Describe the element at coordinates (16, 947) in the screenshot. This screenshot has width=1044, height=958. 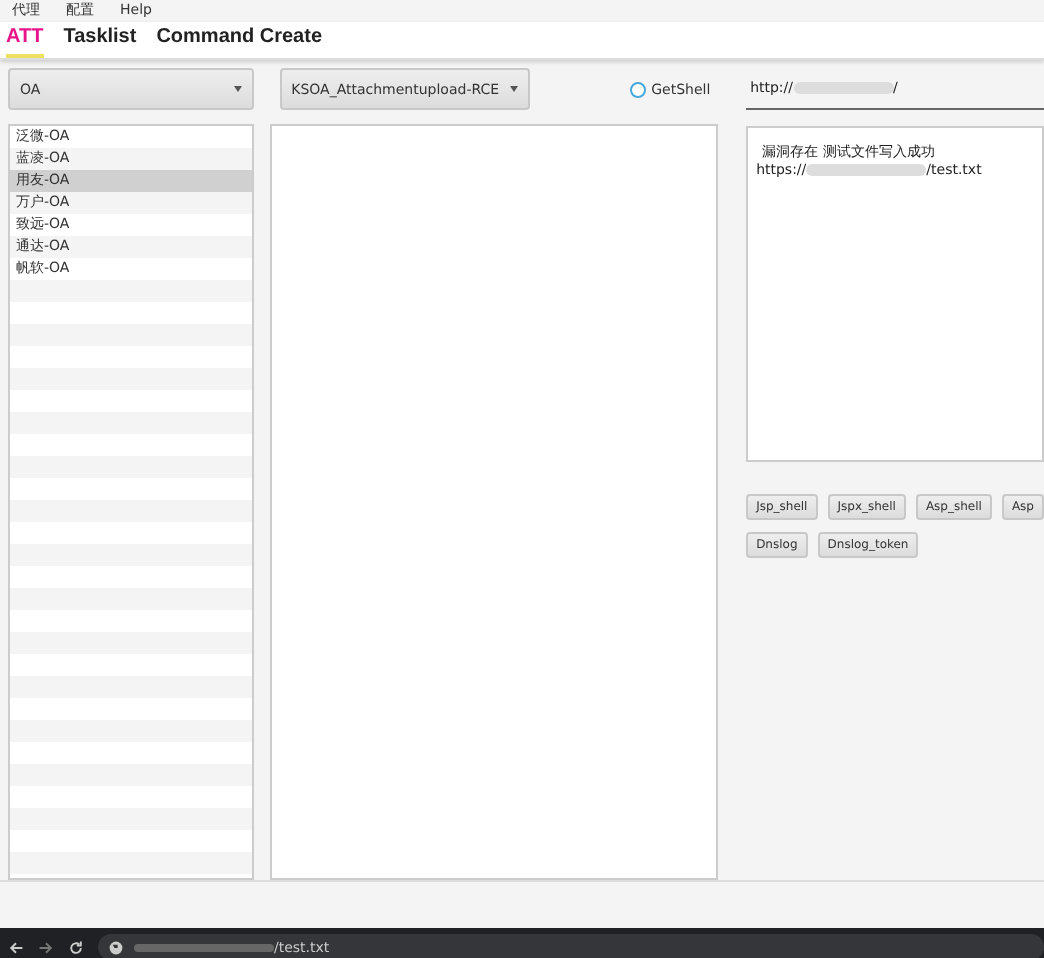
I see `back-icon` at that location.